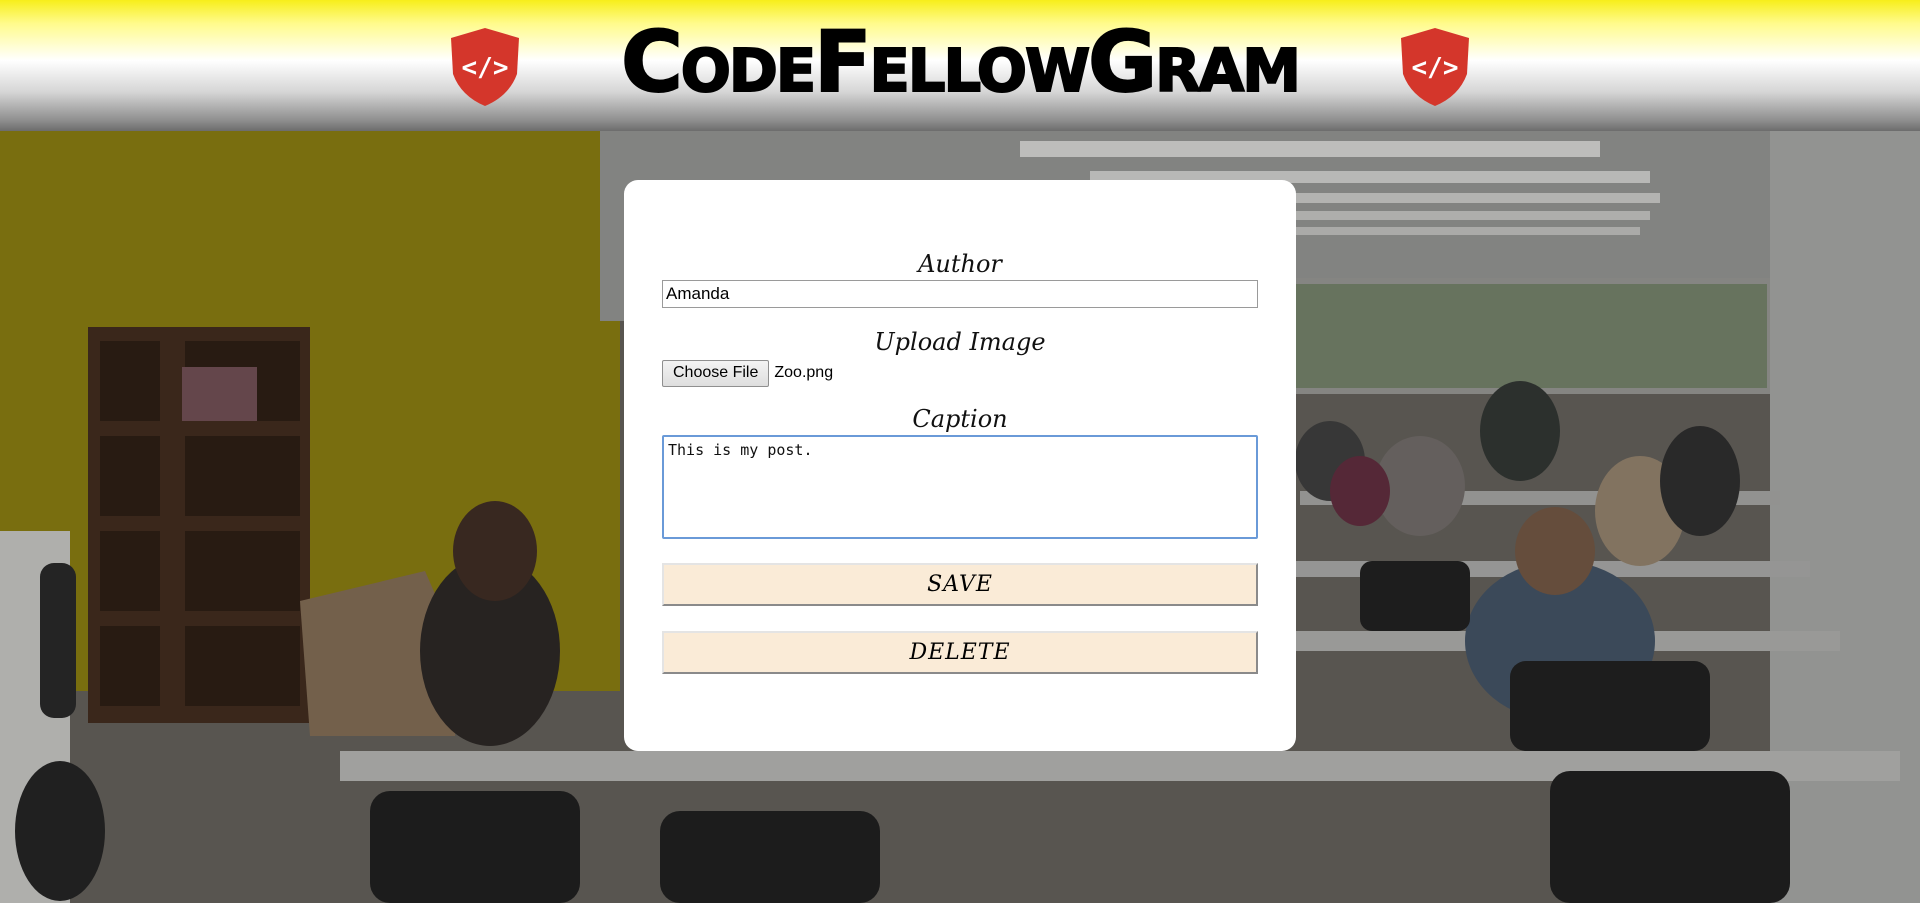 The width and height of the screenshot is (1920, 903). I want to click on site-title: CodeFellowGram, so click(961, 62).